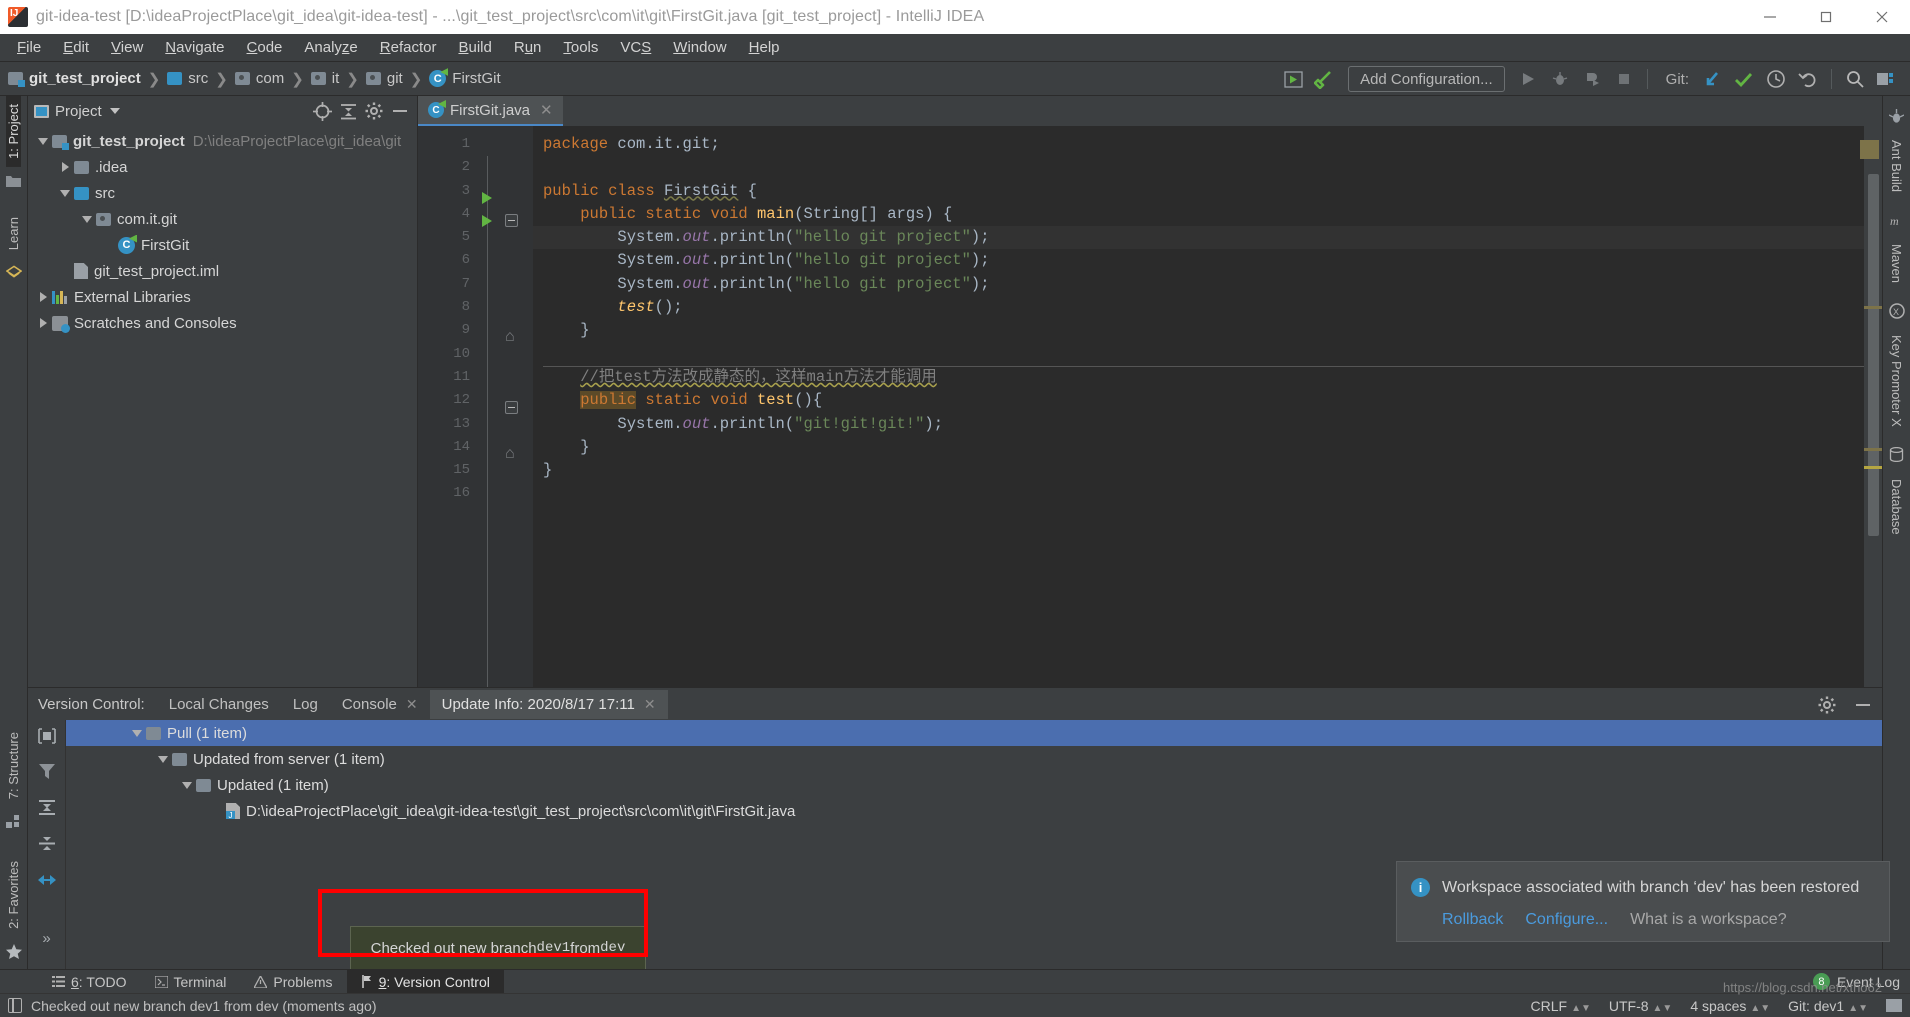  What do you see at coordinates (1624, 79) in the screenshot?
I see `stop-icon` at bounding box center [1624, 79].